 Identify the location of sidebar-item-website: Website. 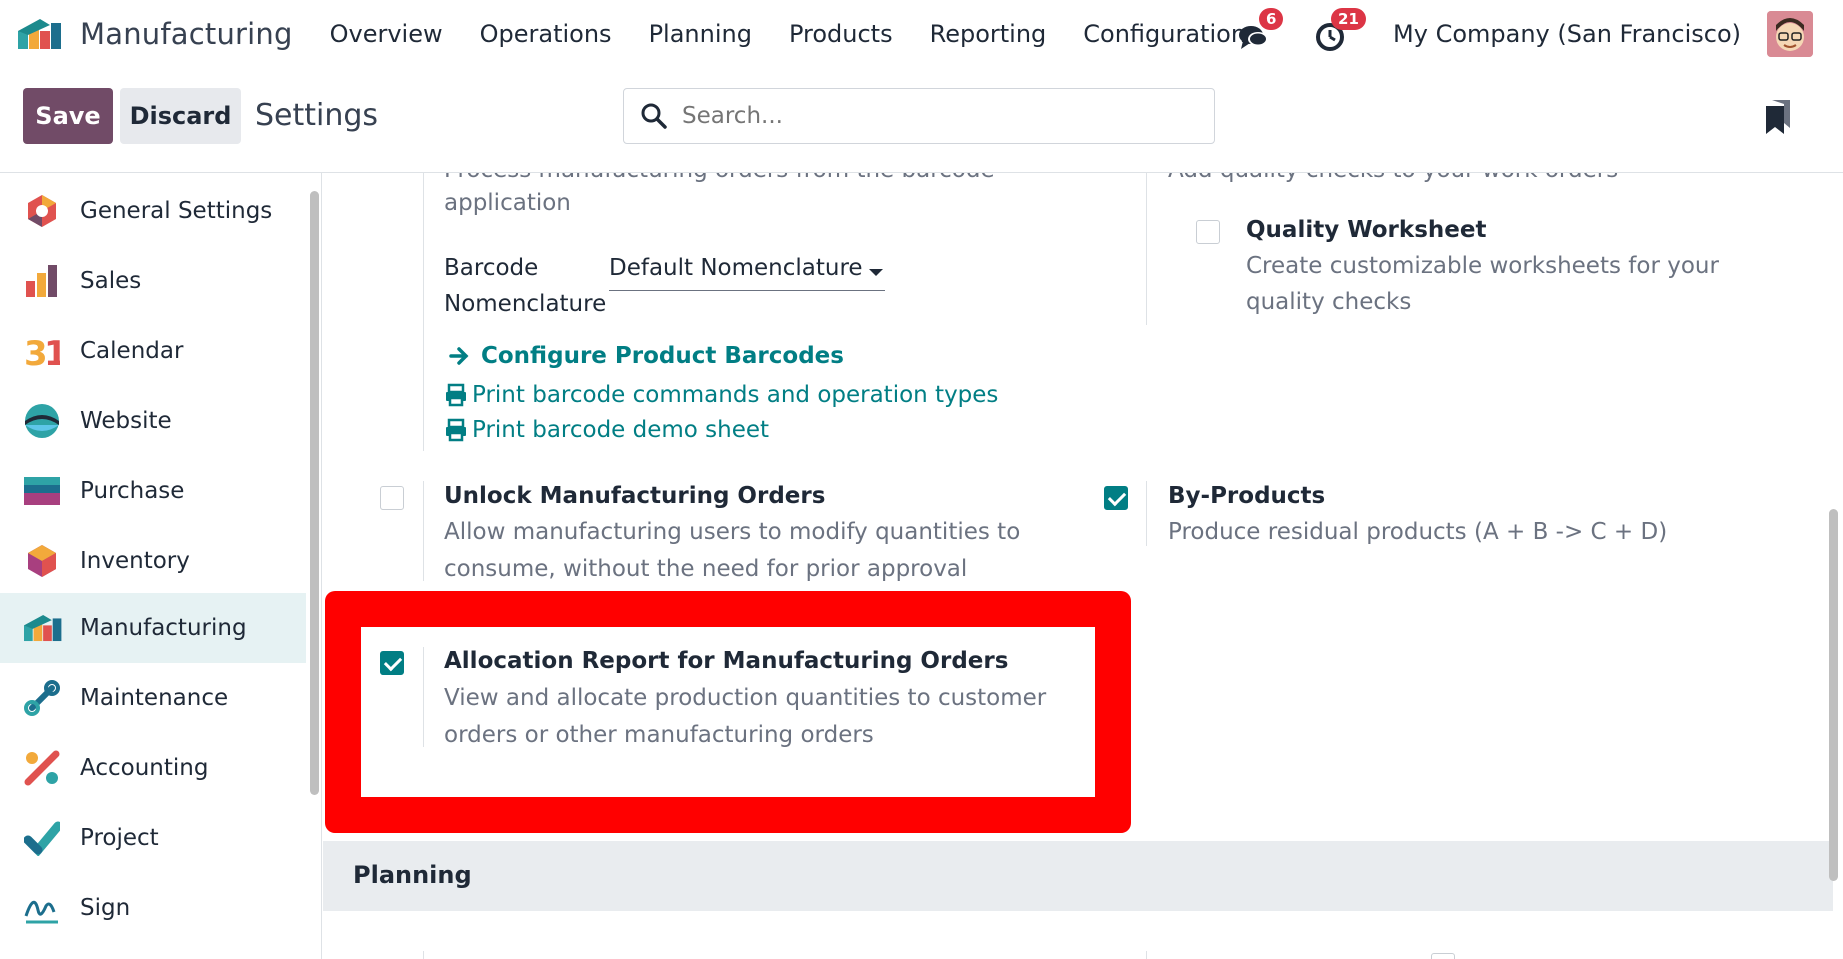
(153, 421).